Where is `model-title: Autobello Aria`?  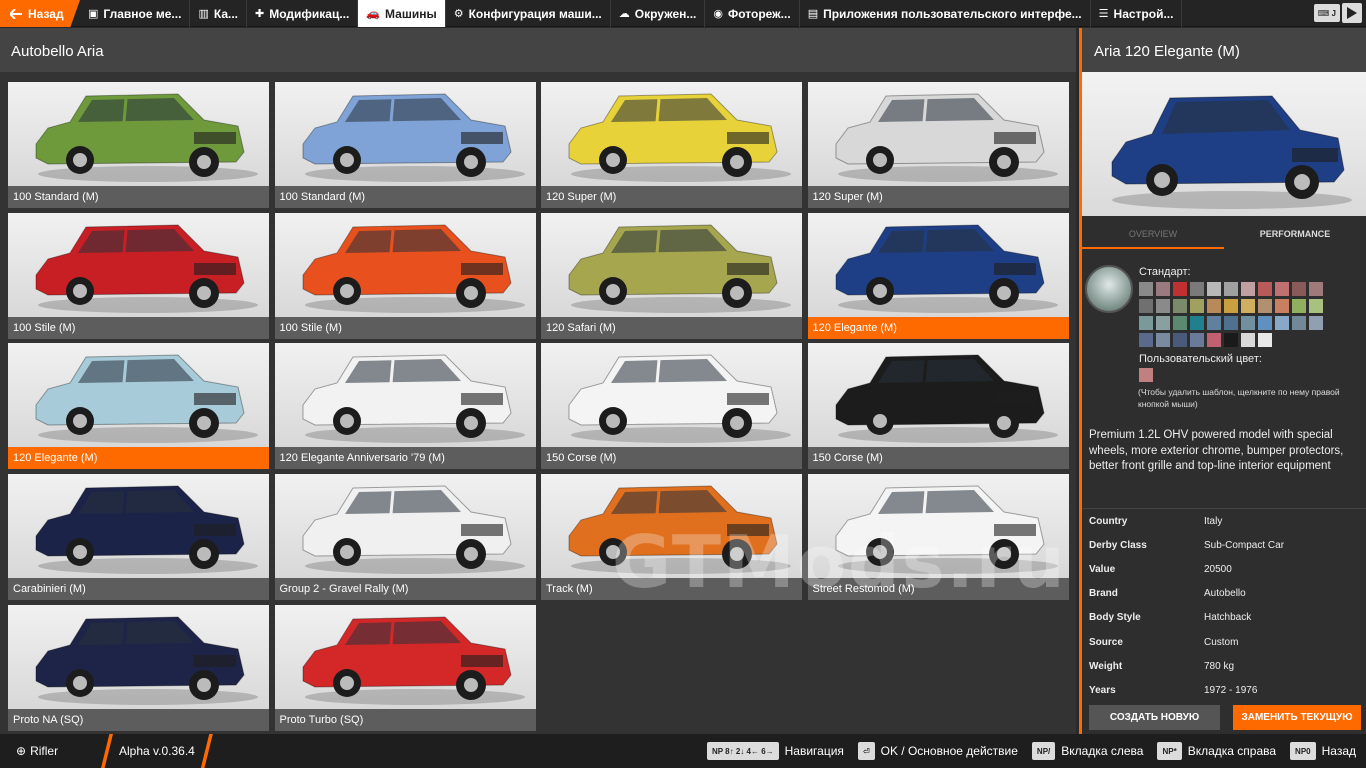
model-title: Autobello Aria is located at coordinates (538, 50).